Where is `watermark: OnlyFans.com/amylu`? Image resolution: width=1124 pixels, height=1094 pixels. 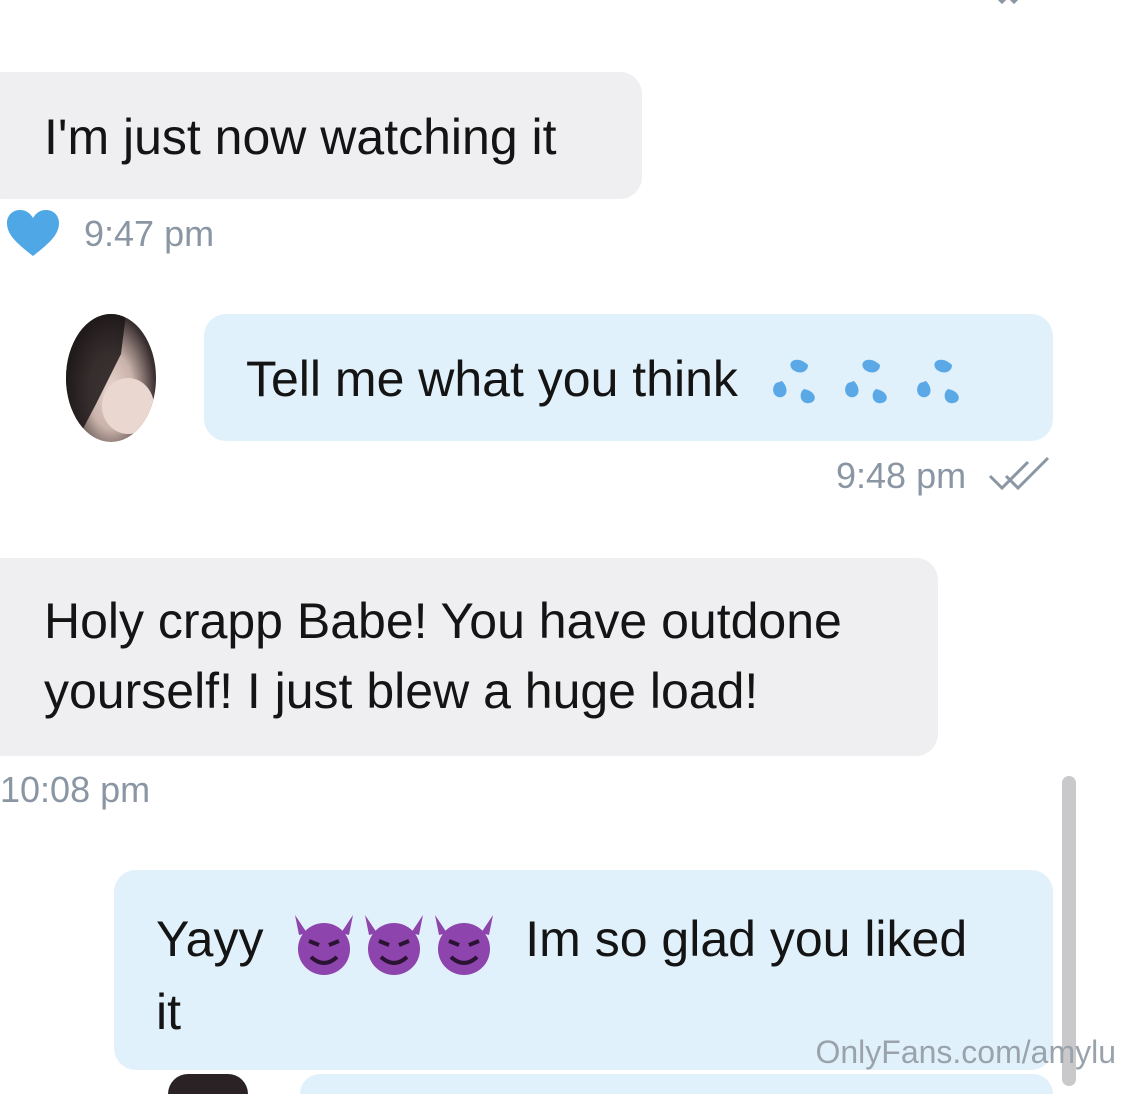 watermark: OnlyFans.com/amylu is located at coordinates (965, 1052).